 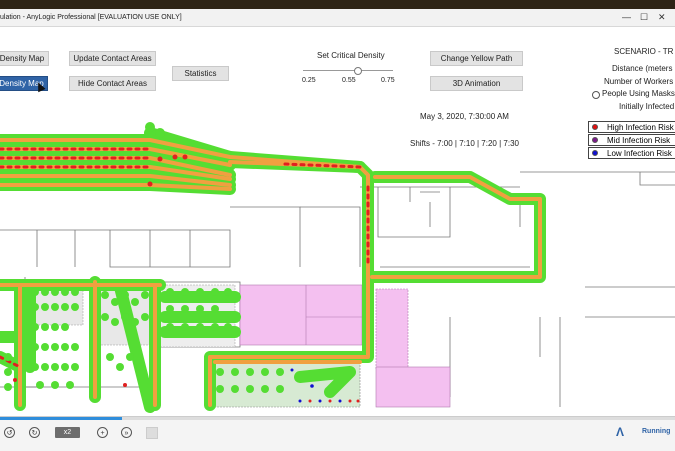 What do you see at coordinates (358, 71) in the screenshot?
I see `slider-thumb` at bounding box center [358, 71].